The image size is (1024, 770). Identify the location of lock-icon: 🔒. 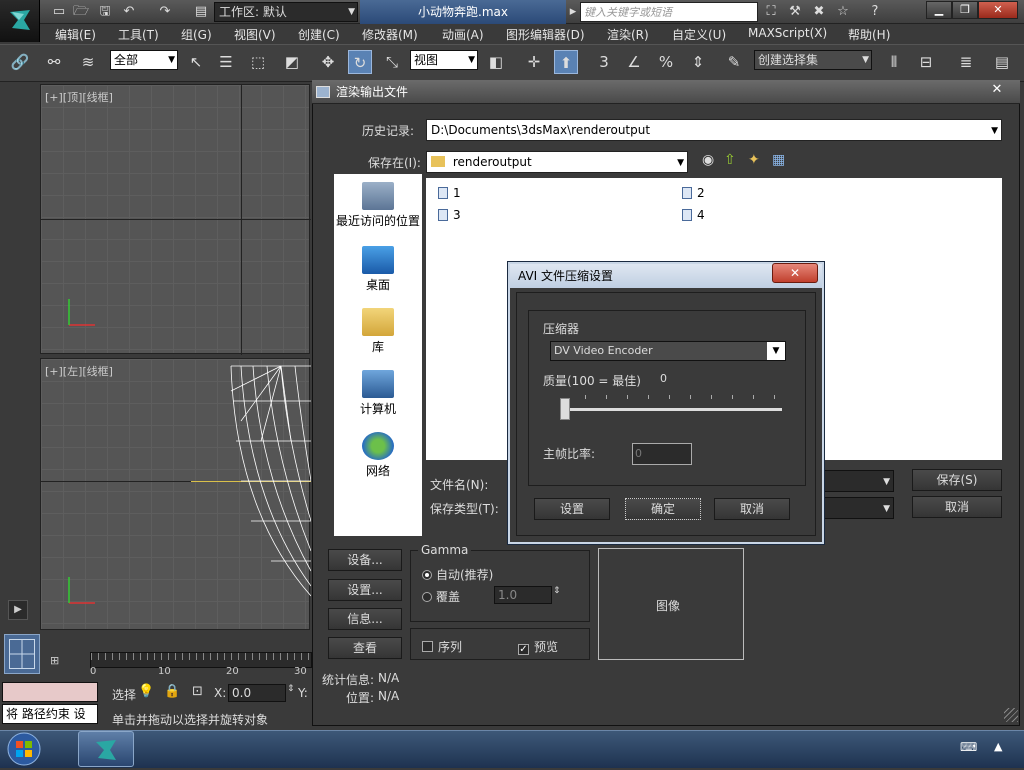
(172, 691).